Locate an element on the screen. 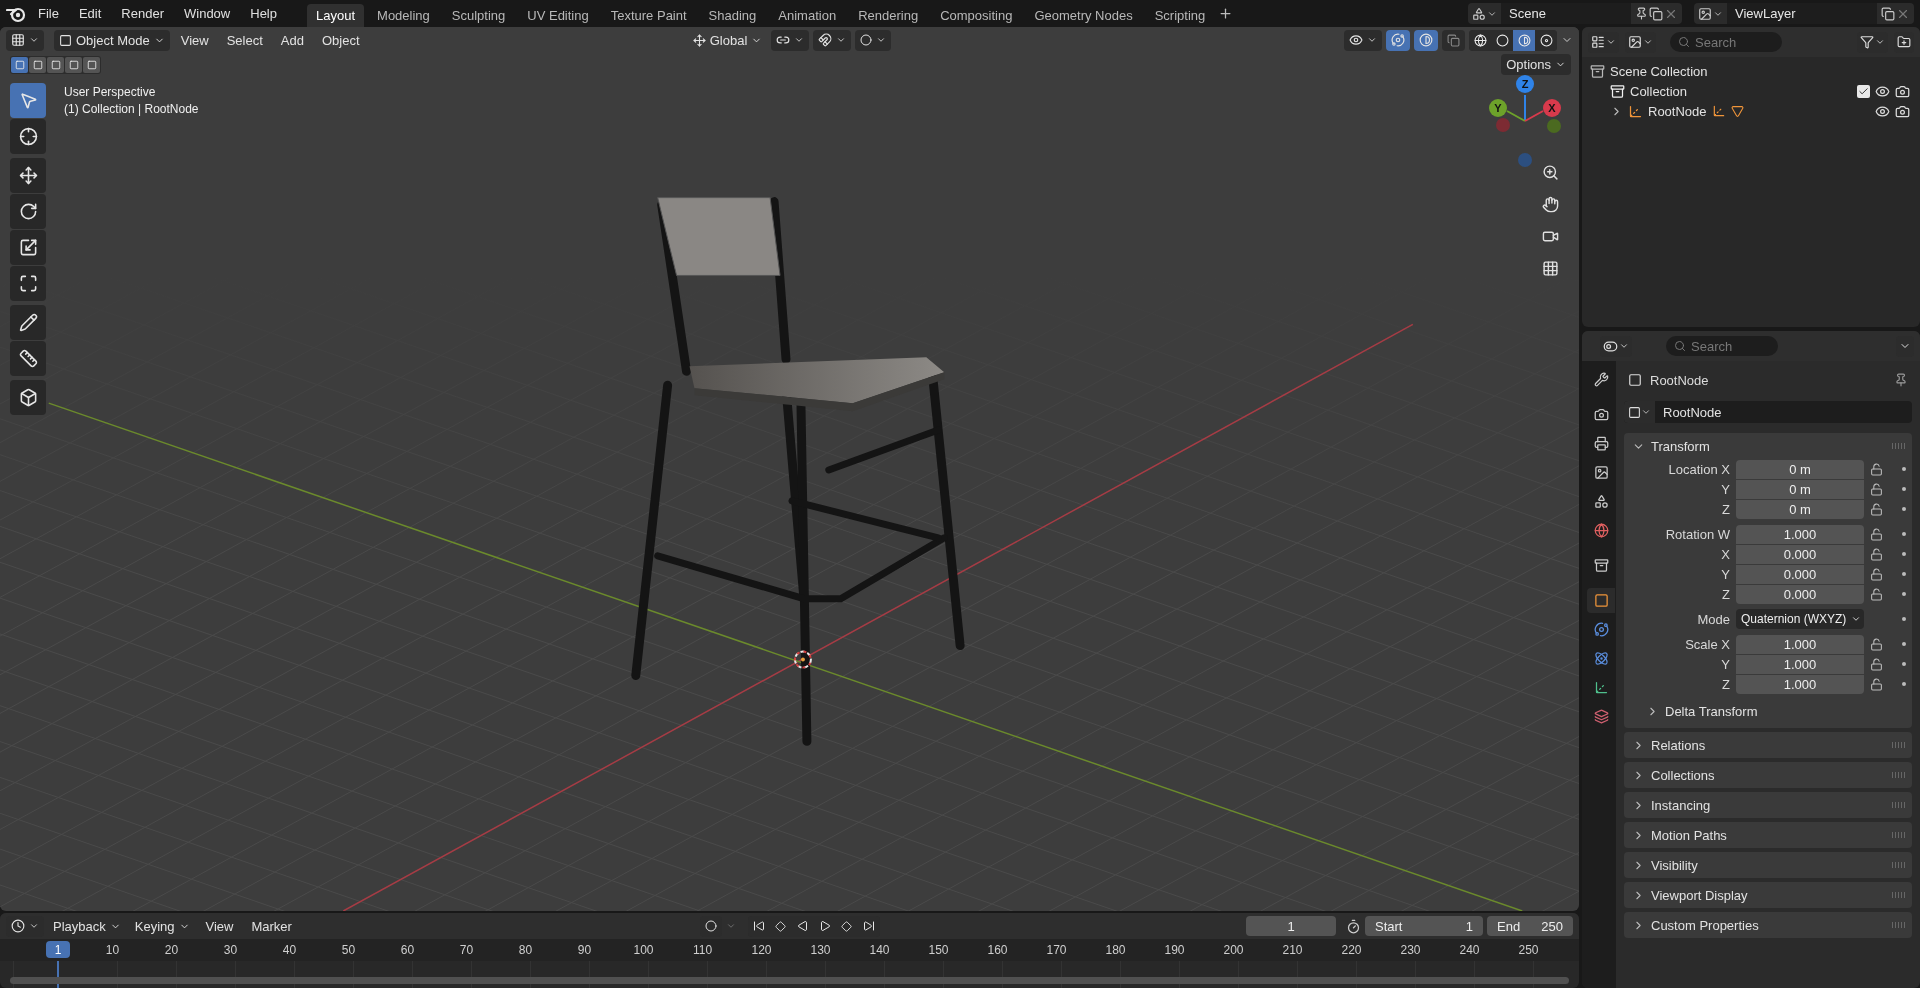 This screenshot has height=988, width=1920. timeline-menu-dropdown: Playback is located at coordinates (87, 926).